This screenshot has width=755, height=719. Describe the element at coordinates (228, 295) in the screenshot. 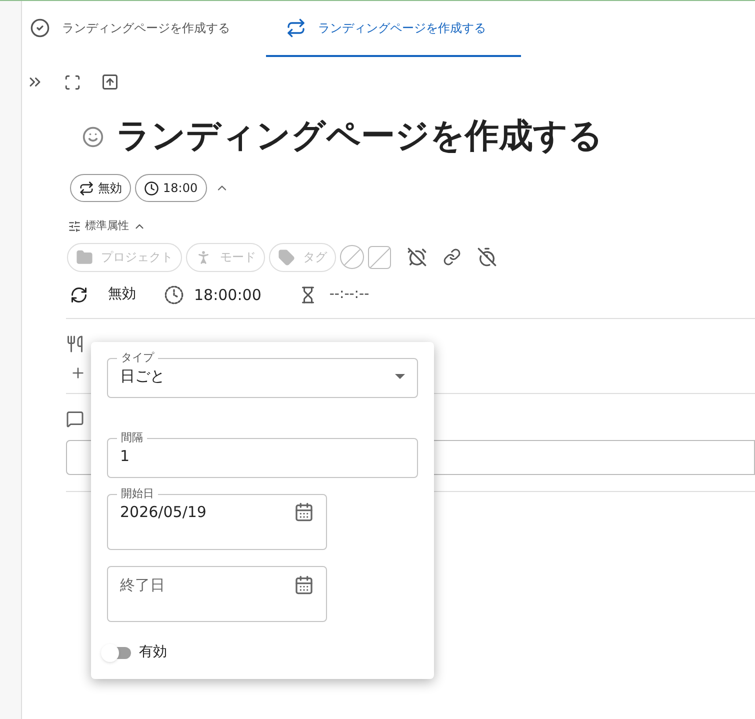

I see `time-value: 18:00:00` at that location.